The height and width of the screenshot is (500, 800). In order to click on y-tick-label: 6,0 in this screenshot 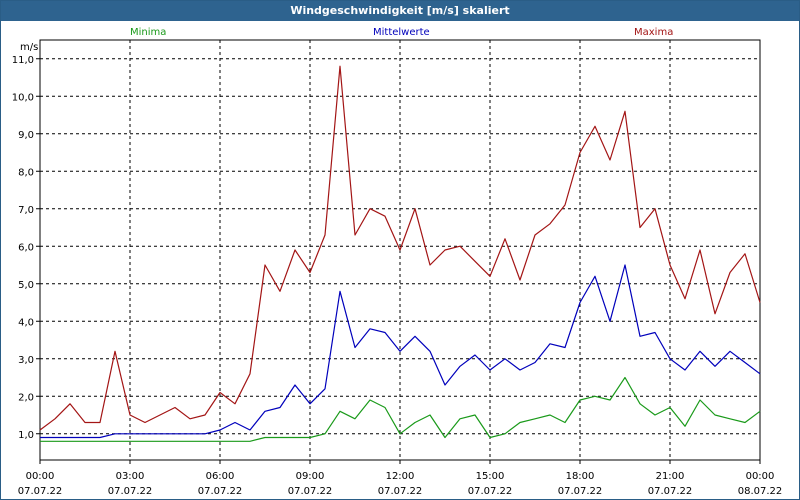, I will do `click(26, 247)`.